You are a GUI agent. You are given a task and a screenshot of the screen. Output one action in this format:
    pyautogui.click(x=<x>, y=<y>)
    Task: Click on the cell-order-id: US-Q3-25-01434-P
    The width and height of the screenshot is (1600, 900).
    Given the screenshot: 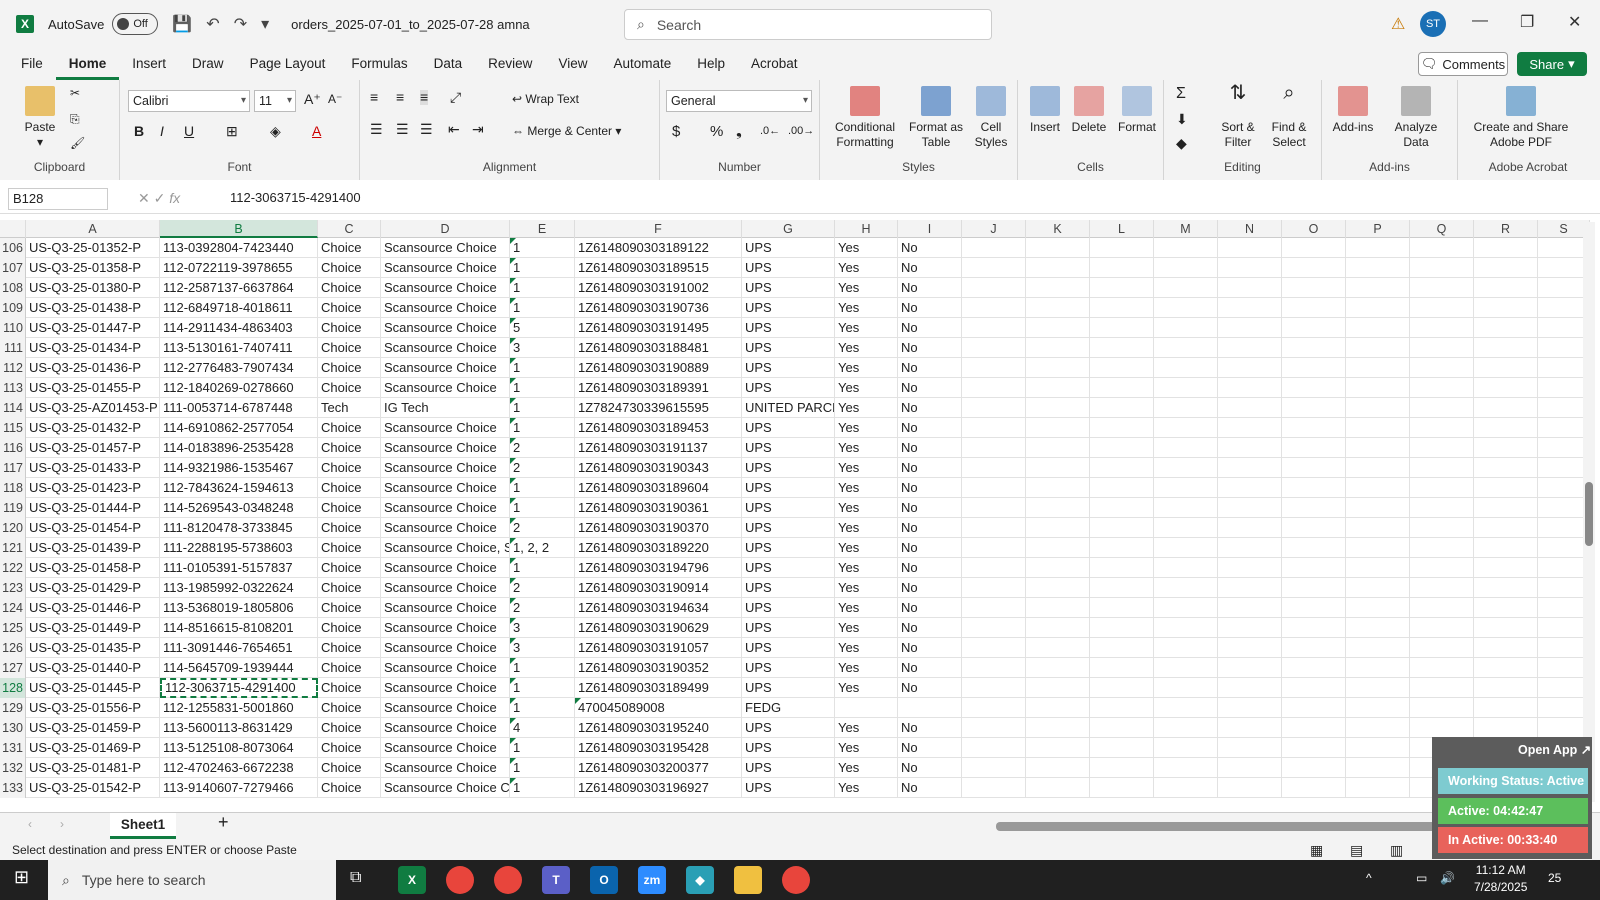 What is the action you would take?
    pyautogui.click(x=93, y=348)
    